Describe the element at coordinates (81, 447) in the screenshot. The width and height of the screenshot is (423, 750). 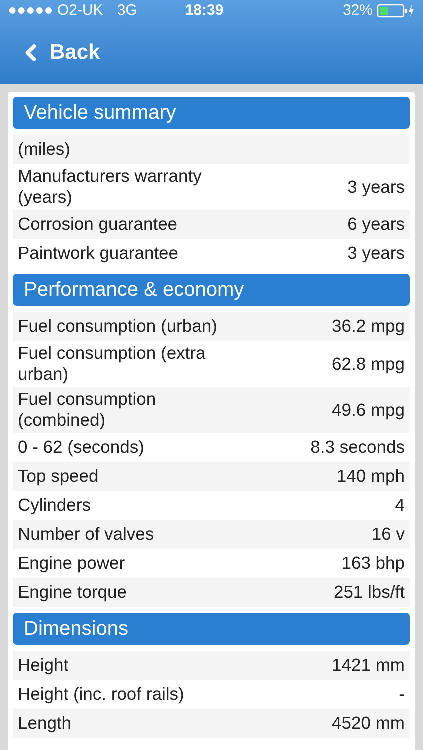
I see `spec-label: 0 - 62 (seconds)` at that location.